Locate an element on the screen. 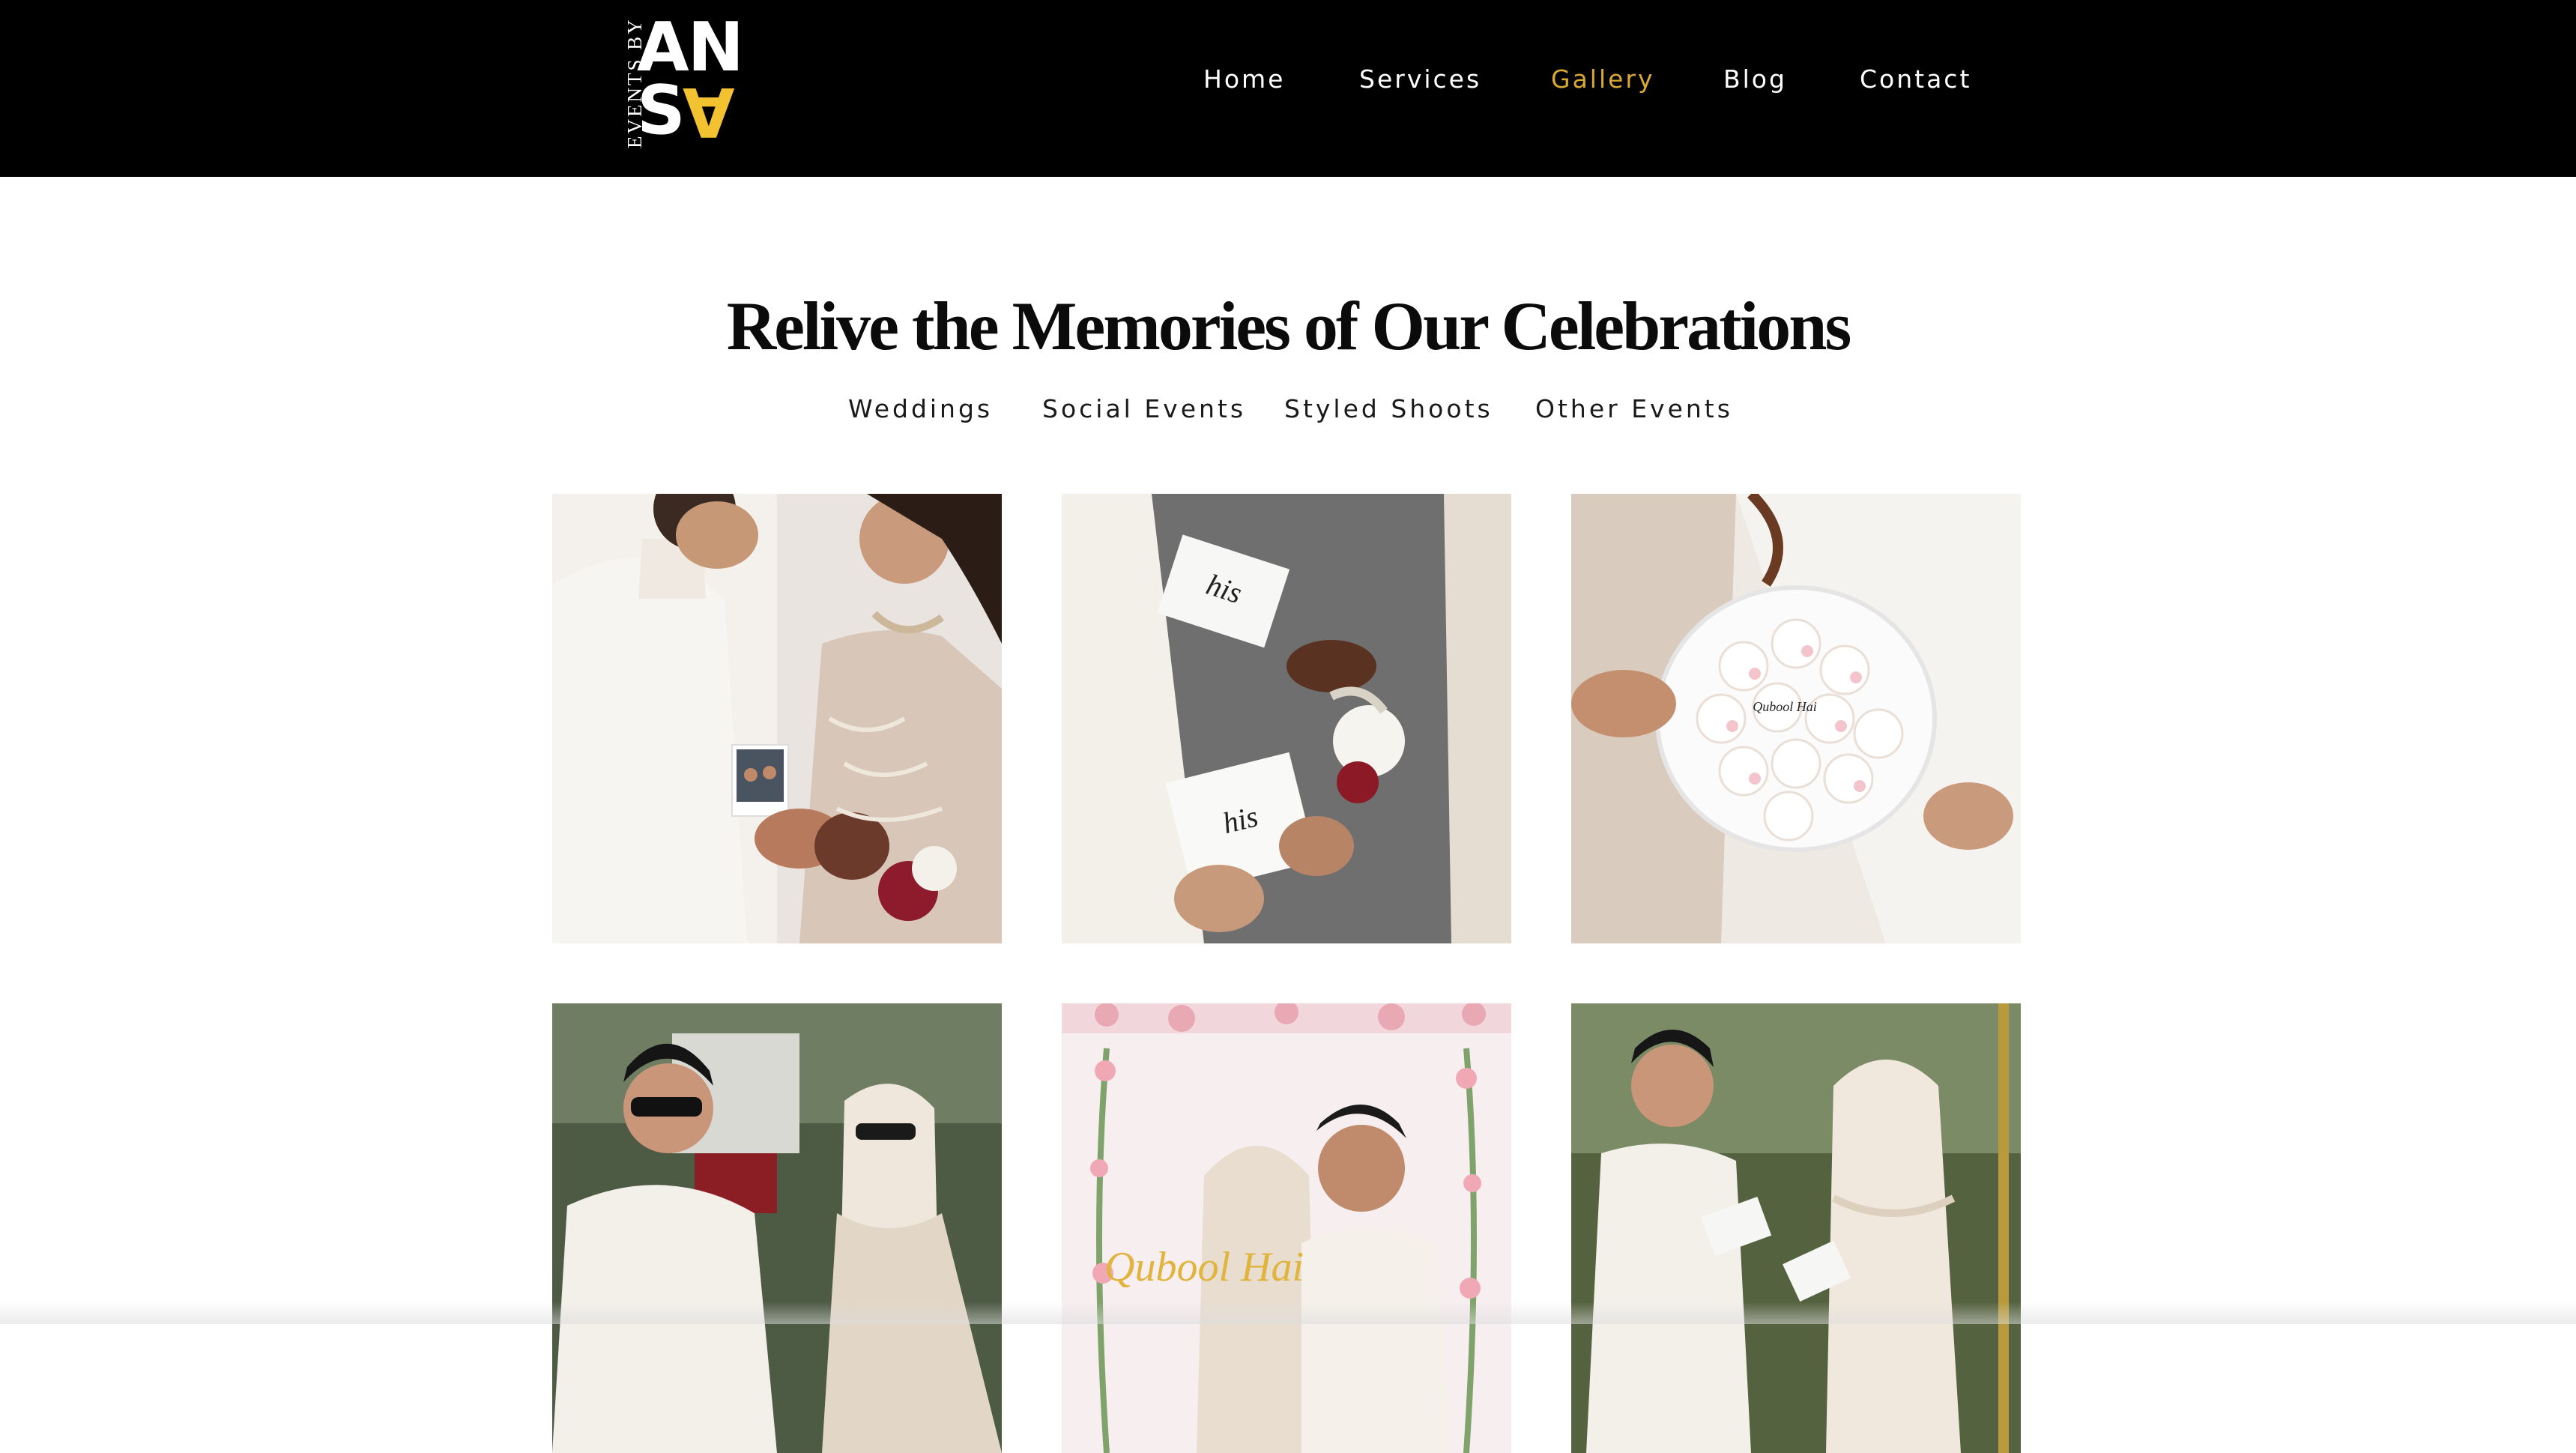 Image resolution: width=2576 pixels, height=1453 pixels. filter-other-events: Other Events is located at coordinates (1634, 408).